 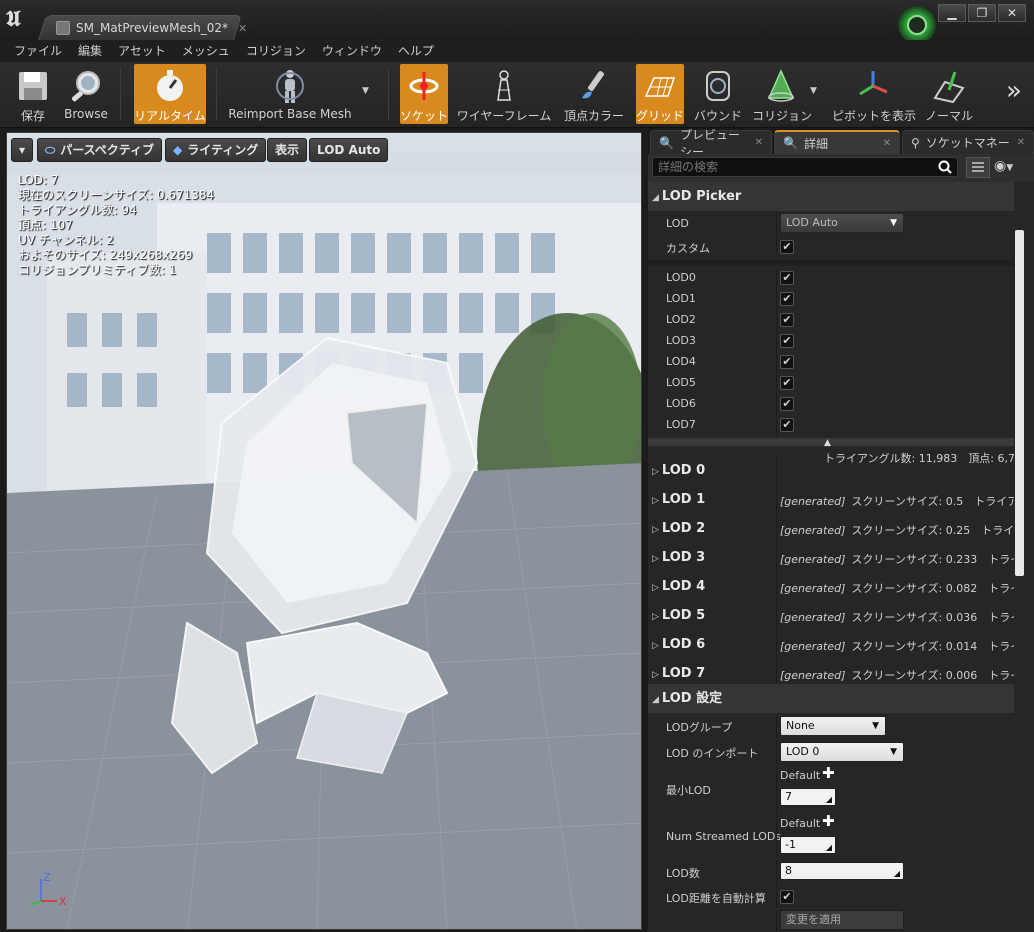 What do you see at coordinates (827, 443) in the screenshot?
I see `collapse-arrow-icon: ▲` at bounding box center [827, 443].